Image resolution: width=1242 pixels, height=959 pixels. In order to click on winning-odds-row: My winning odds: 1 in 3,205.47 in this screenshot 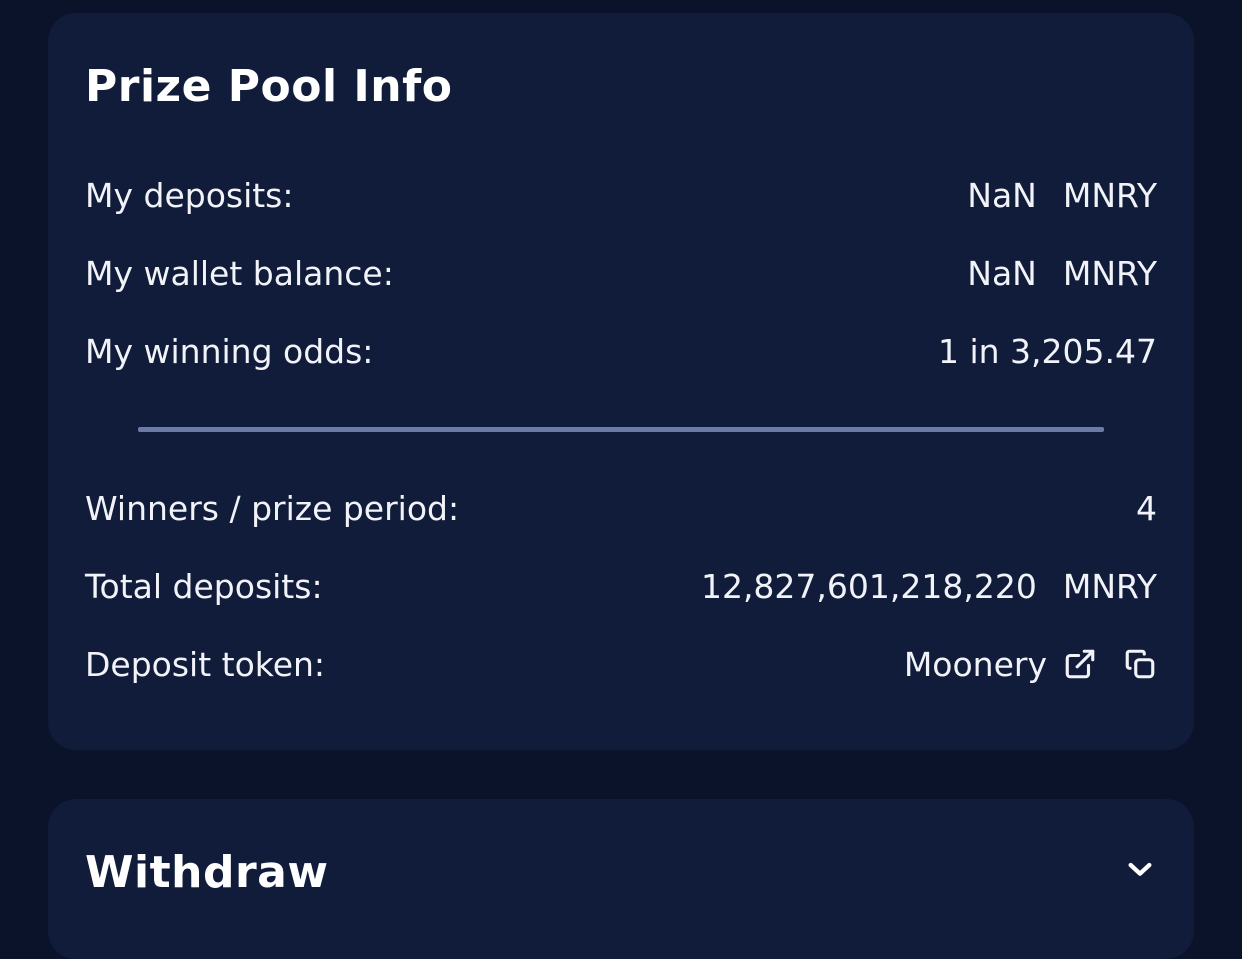, I will do `click(621, 351)`.